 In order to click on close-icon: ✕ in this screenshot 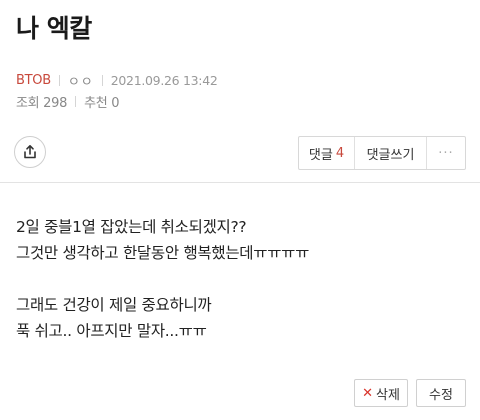, I will do `click(367, 393)`.